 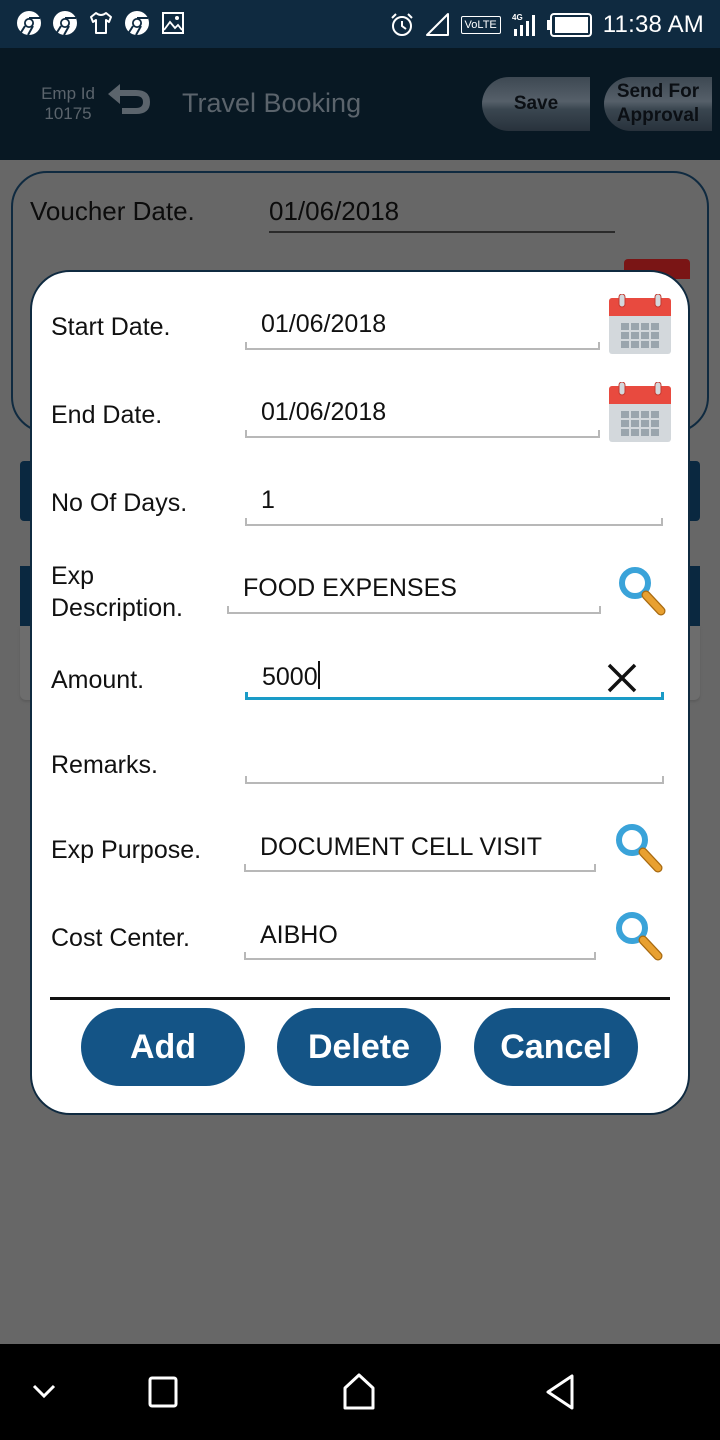 I want to click on save-button: Save, so click(x=536, y=104).